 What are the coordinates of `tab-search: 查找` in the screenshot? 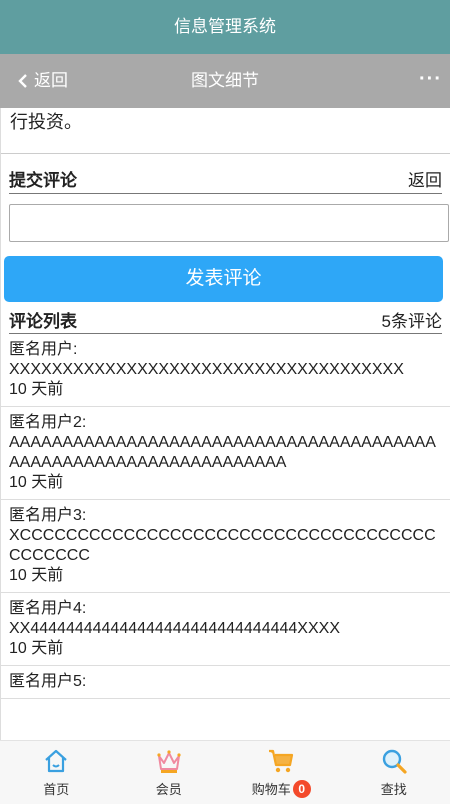 It's located at (394, 772).